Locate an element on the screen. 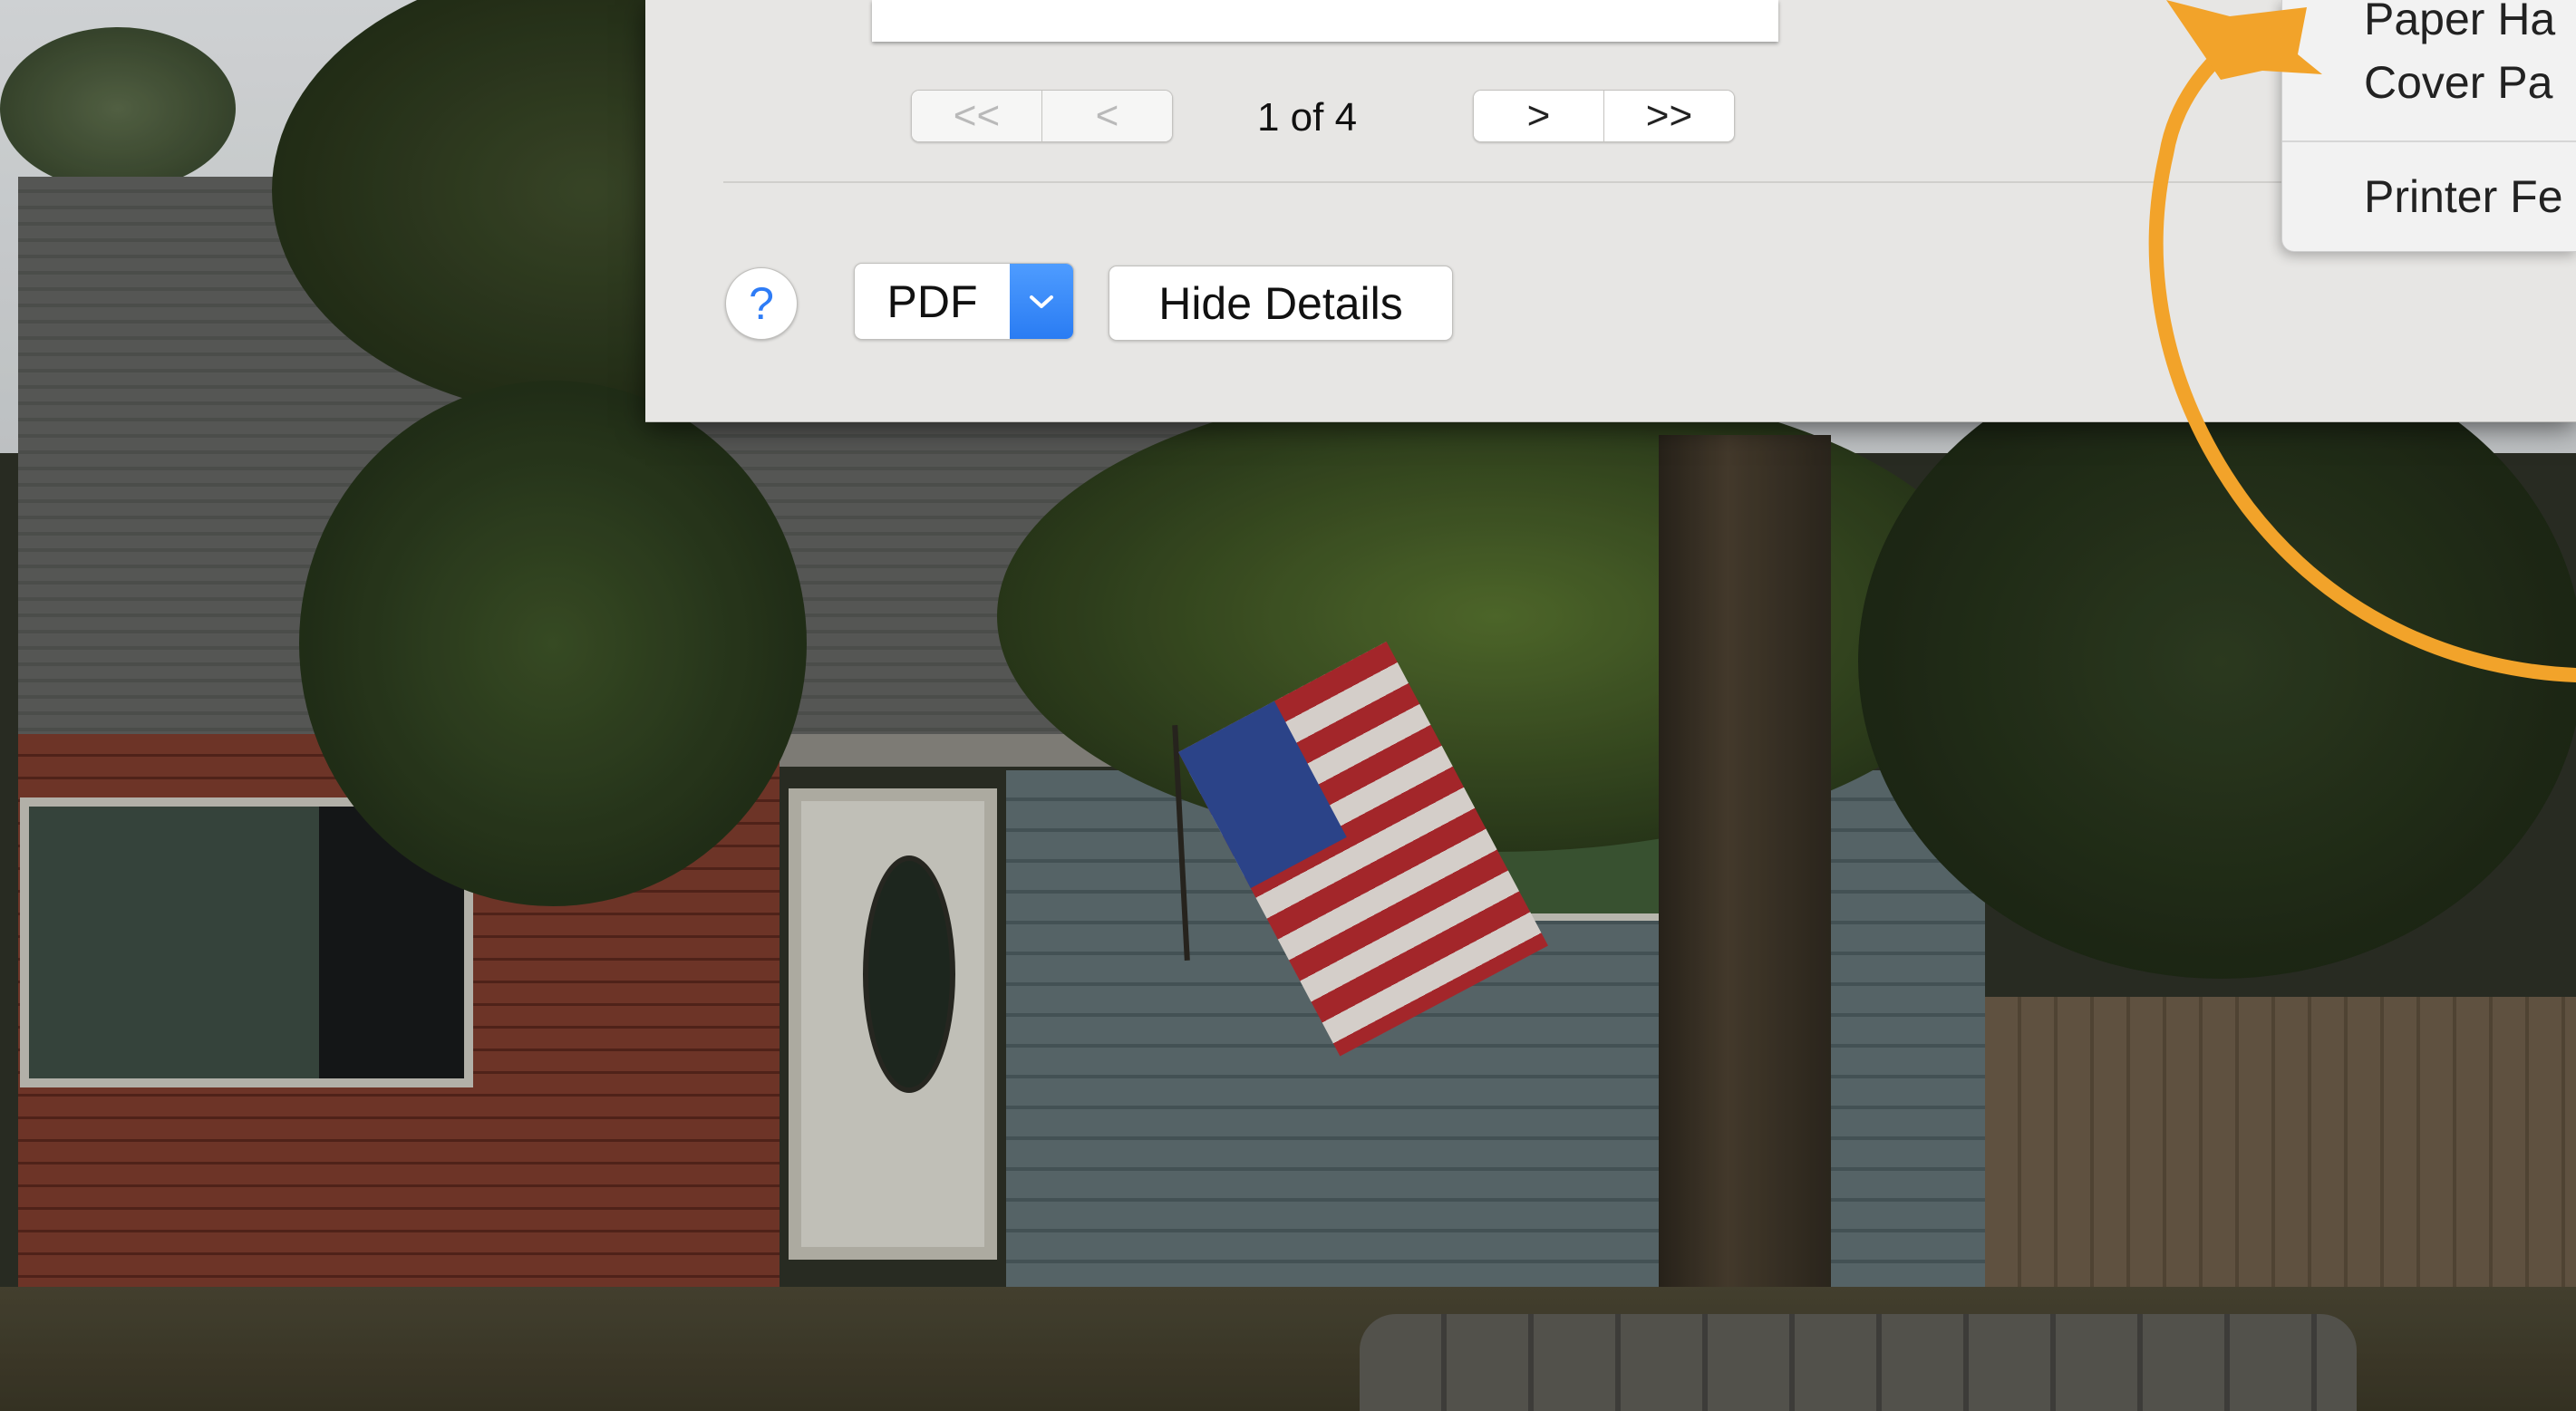  double-chevron-left-icon: << is located at coordinates (977, 115).